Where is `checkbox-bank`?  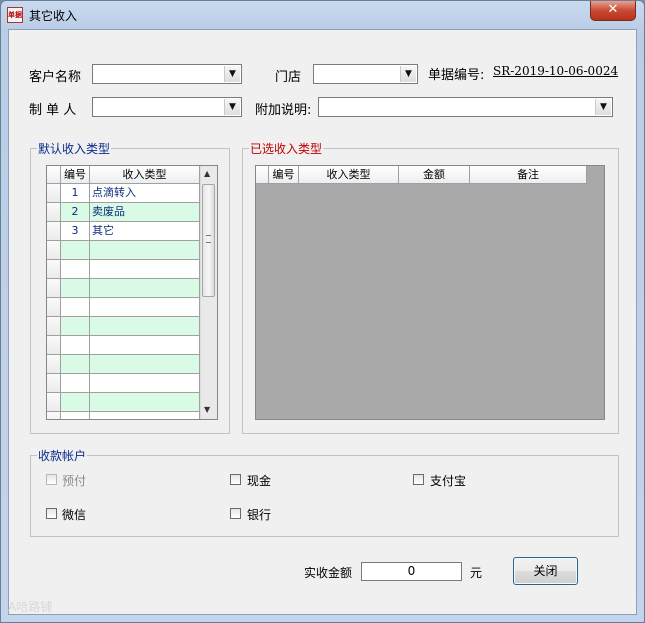
checkbox-bank is located at coordinates (235, 513).